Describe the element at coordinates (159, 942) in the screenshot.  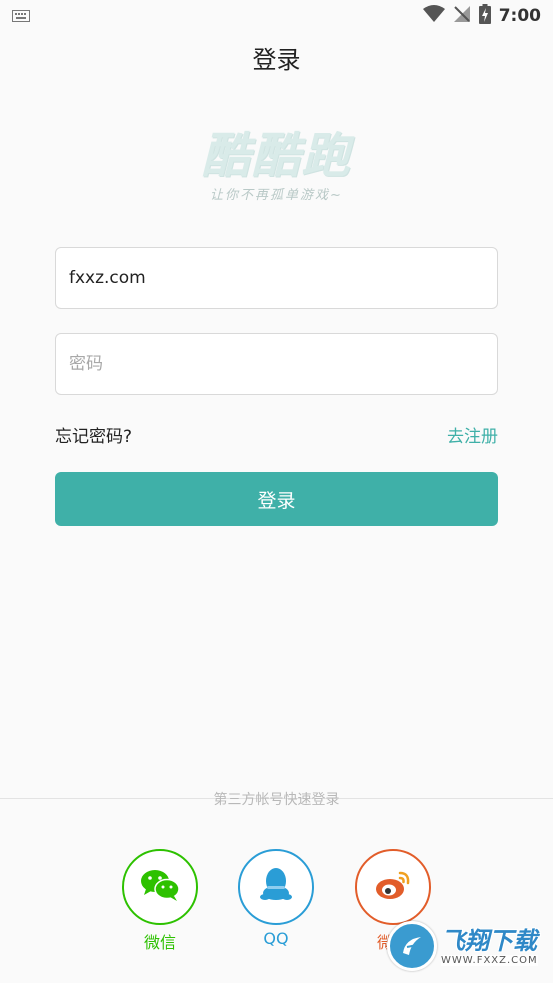
I see `wechat-label: 微信` at that location.